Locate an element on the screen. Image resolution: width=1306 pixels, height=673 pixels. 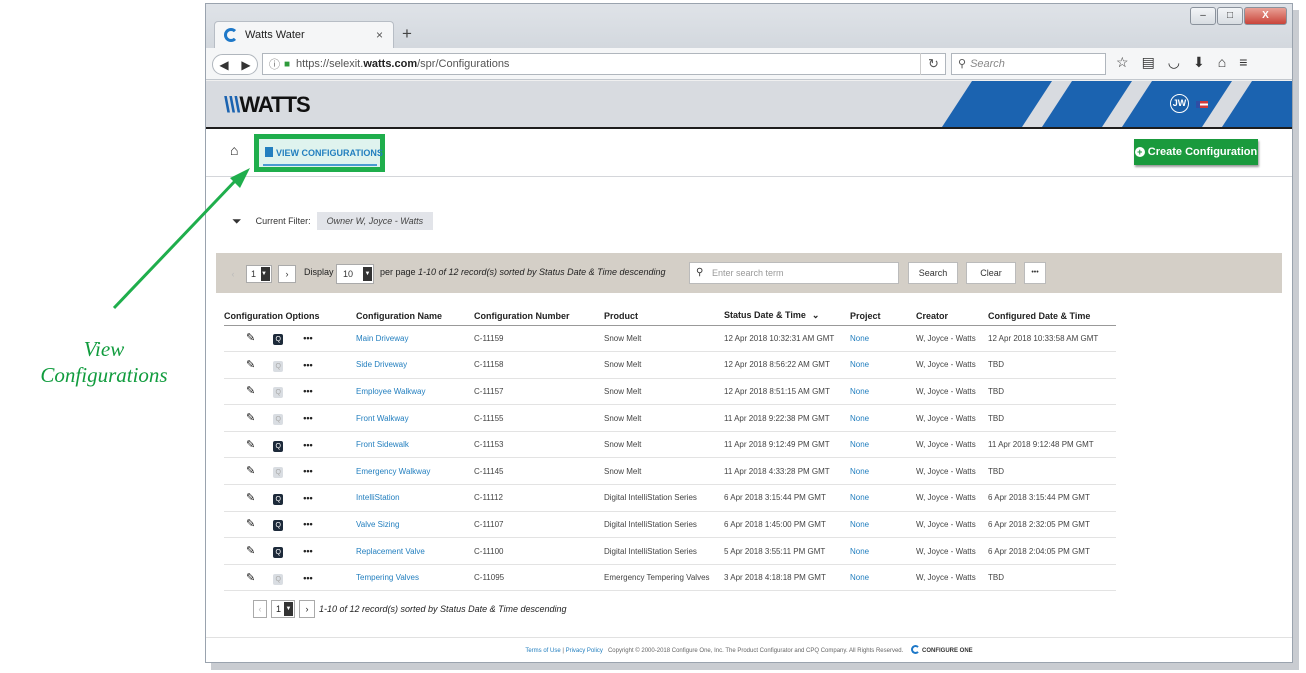
us-flag-icon is located at coordinates (1202, 104).